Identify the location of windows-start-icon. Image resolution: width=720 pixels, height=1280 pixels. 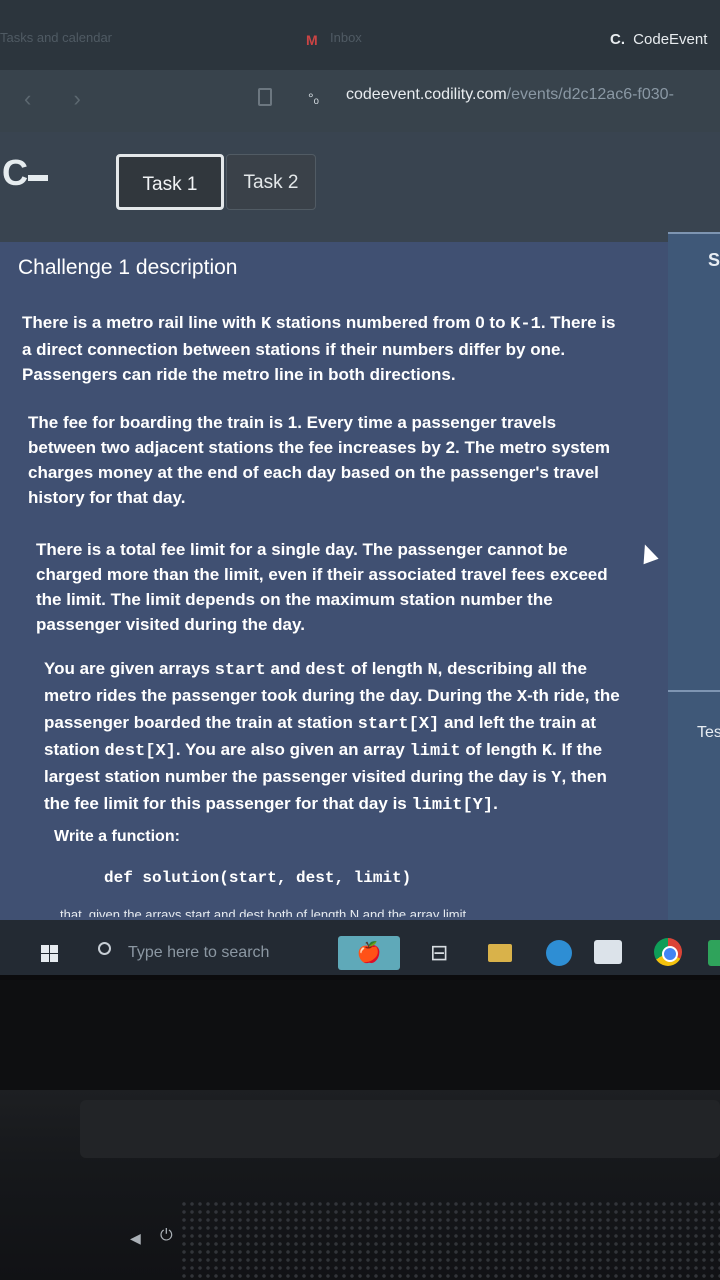
(49, 953).